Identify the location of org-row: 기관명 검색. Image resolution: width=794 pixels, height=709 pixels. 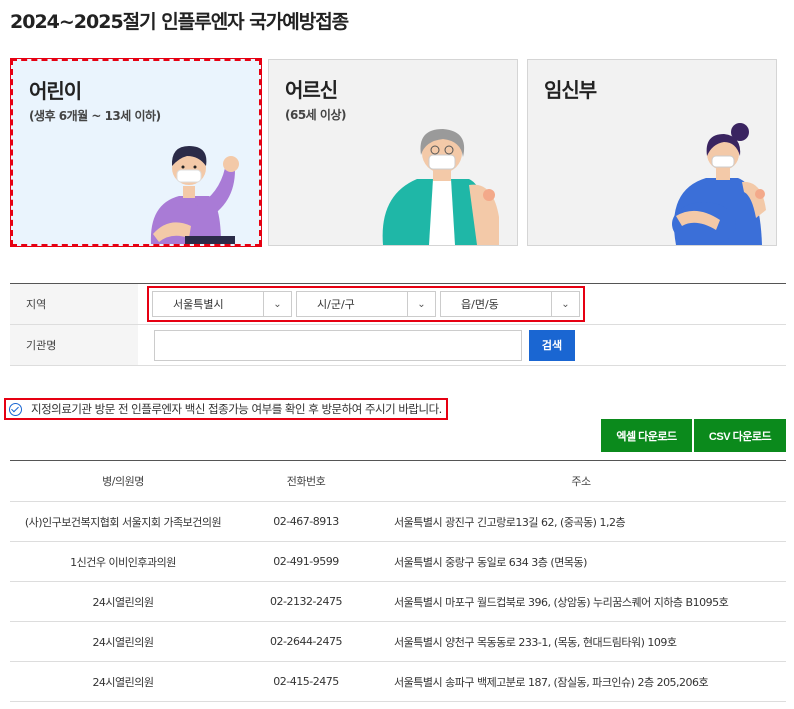
(398, 345).